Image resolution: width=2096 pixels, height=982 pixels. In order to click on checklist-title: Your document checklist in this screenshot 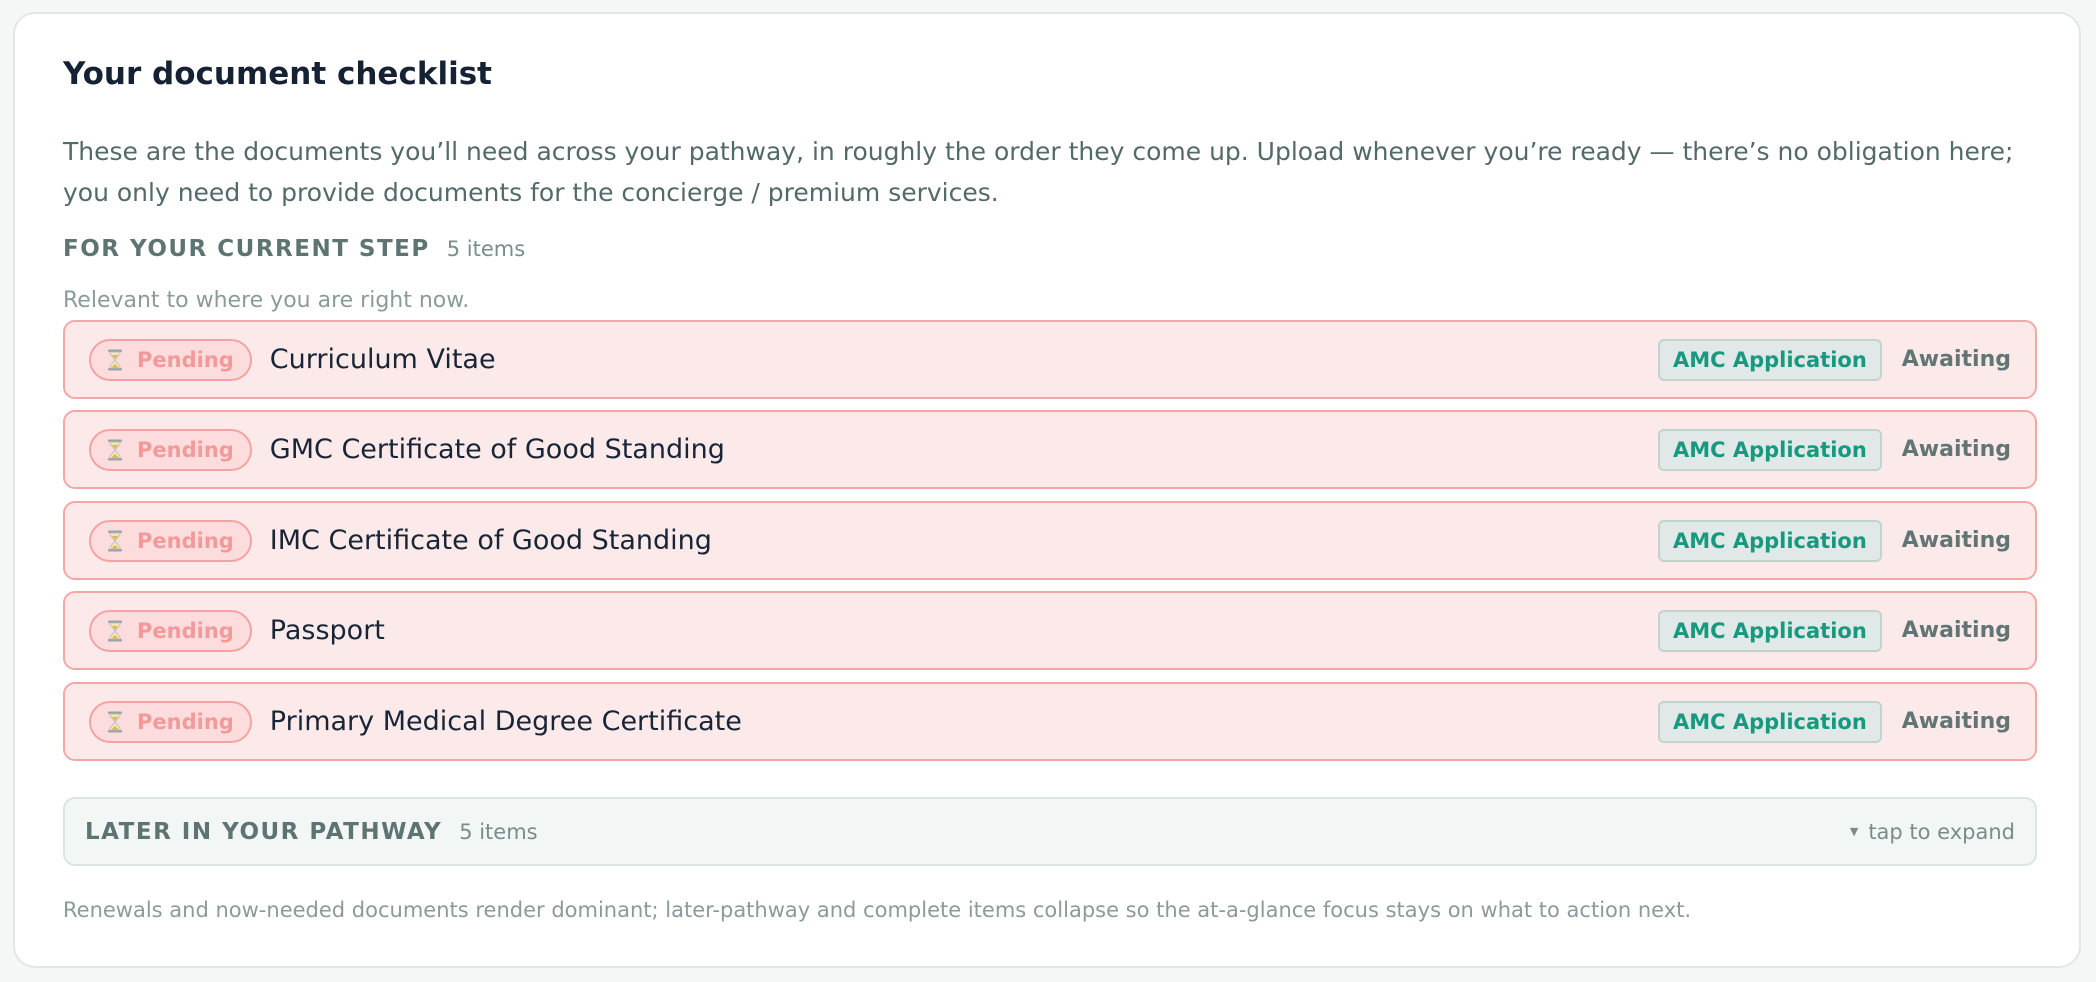, I will do `click(277, 74)`.